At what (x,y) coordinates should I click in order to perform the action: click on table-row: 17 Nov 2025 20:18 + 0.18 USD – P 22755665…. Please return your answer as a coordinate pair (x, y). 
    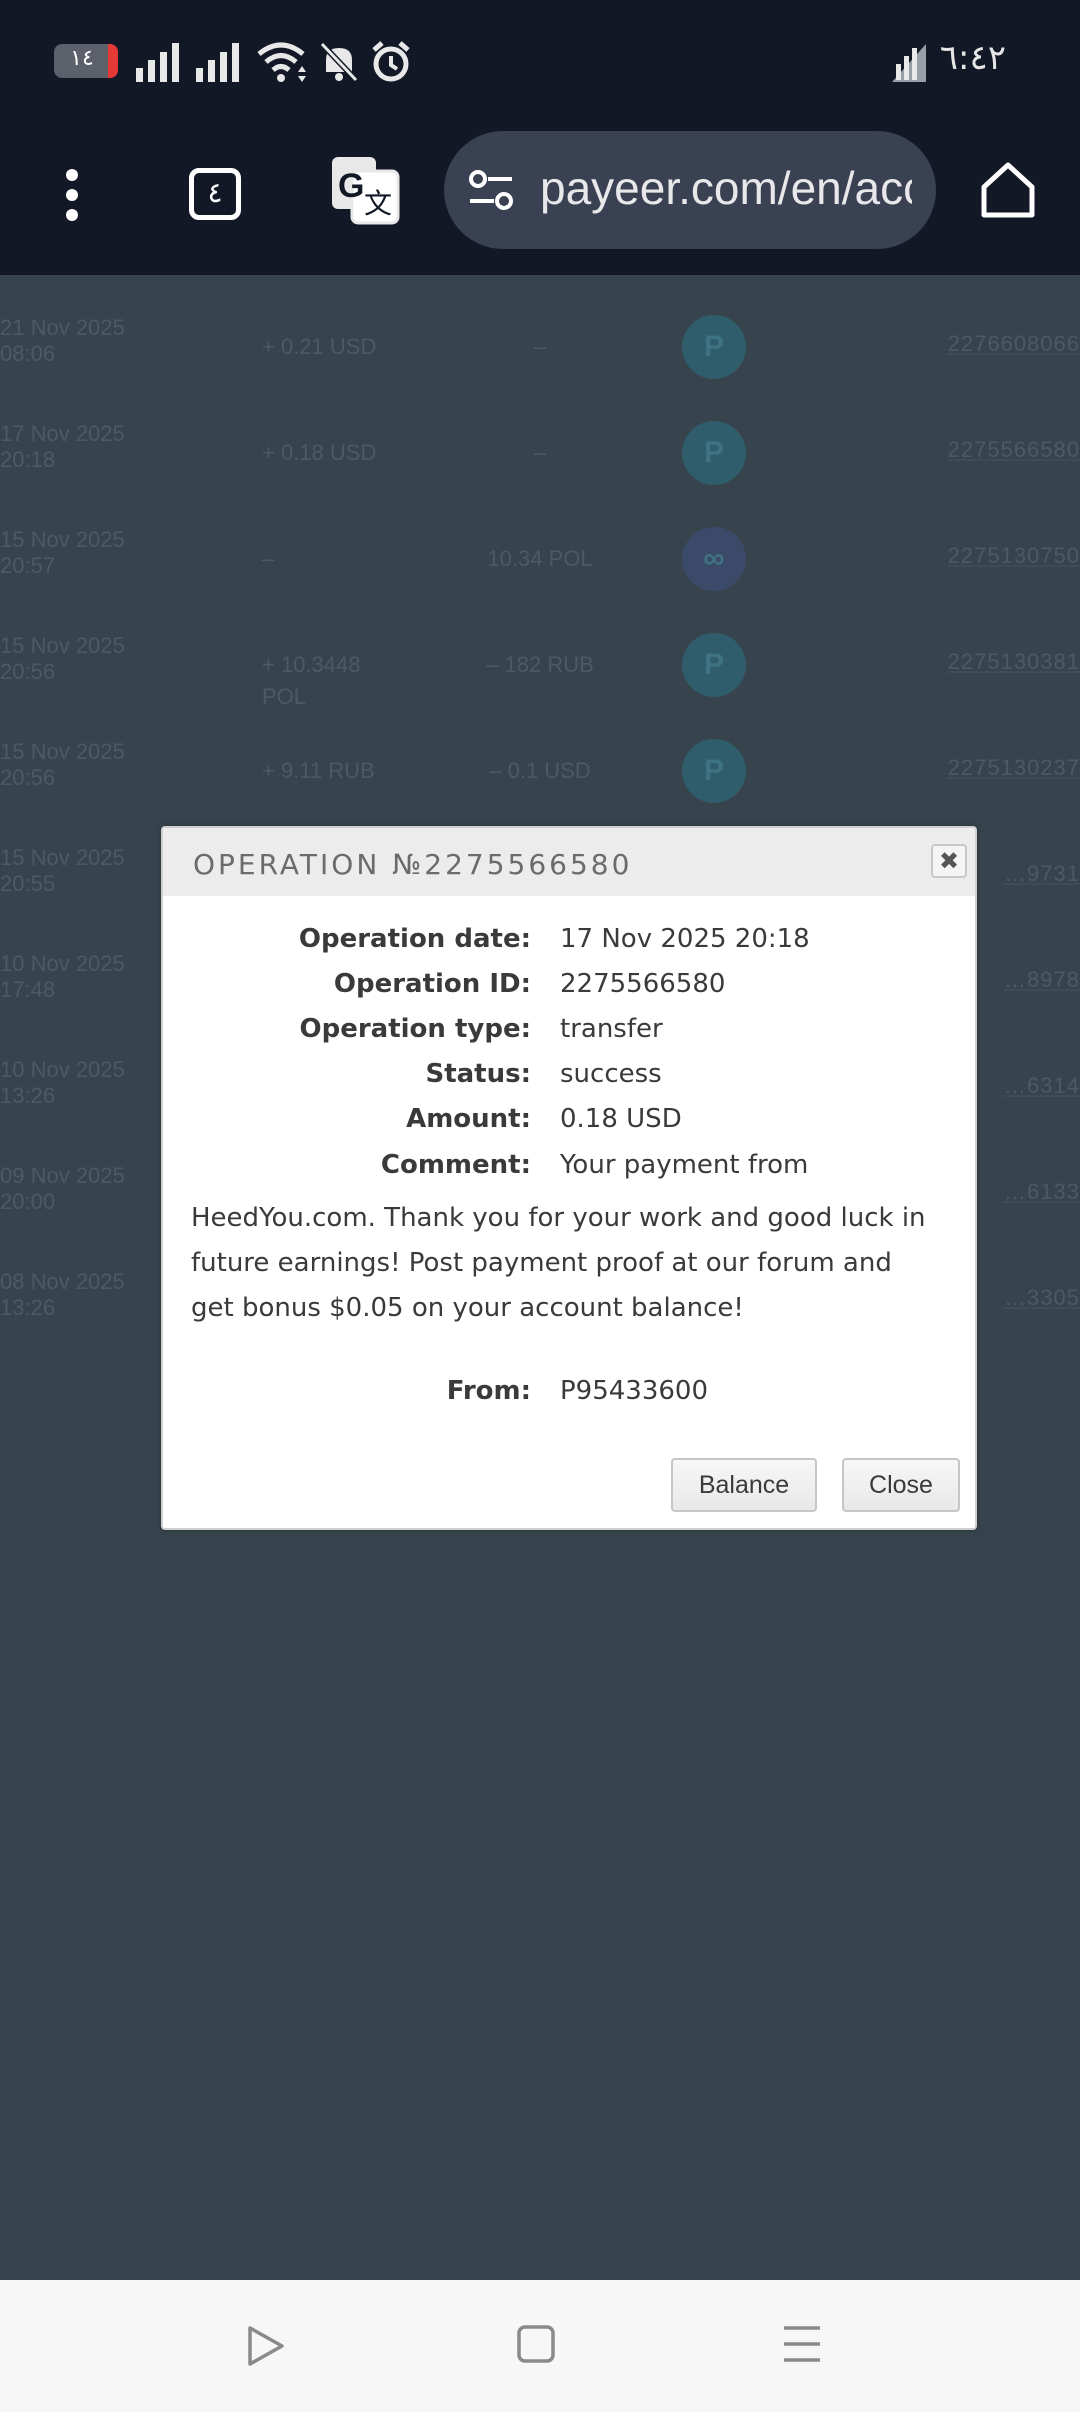
    Looking at the image, I should click on (540, 434).